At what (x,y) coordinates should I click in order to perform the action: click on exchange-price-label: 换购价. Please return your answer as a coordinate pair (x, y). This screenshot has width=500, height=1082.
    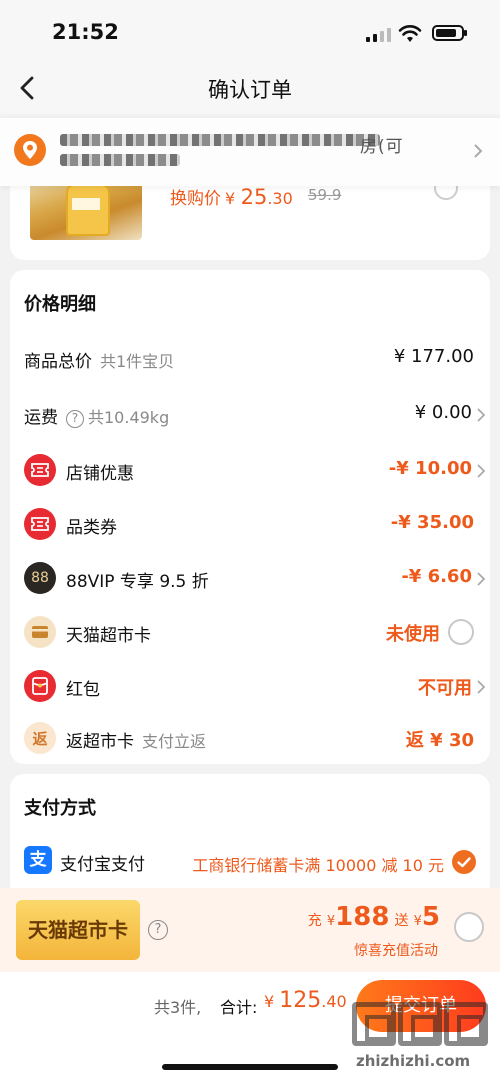
    Looking at the image, I should click on (195, 199).